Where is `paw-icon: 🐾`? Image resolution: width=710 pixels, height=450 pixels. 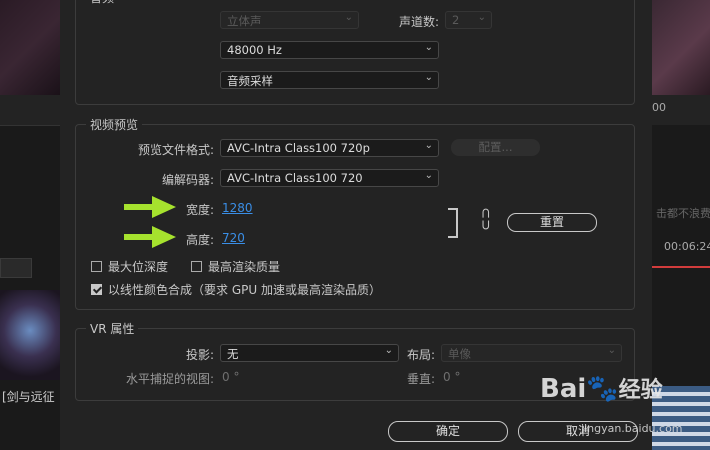
paw-icon: 🐾 is located at coordinates (602, 389).